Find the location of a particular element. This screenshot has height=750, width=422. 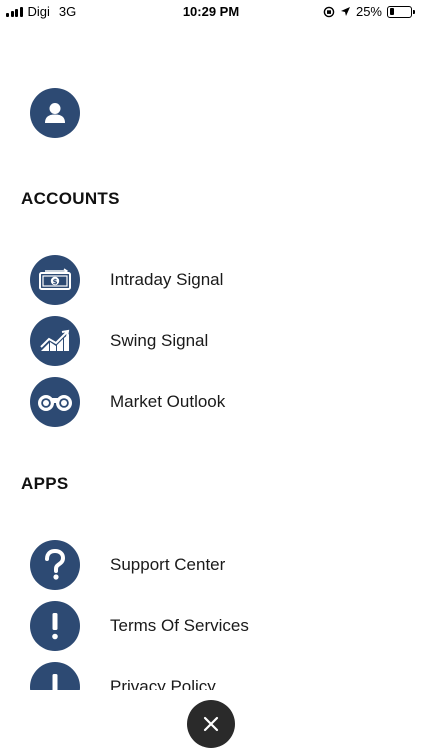

menu-item-privacy-policy: Privacy Policy is located at coordinates (123, 676).